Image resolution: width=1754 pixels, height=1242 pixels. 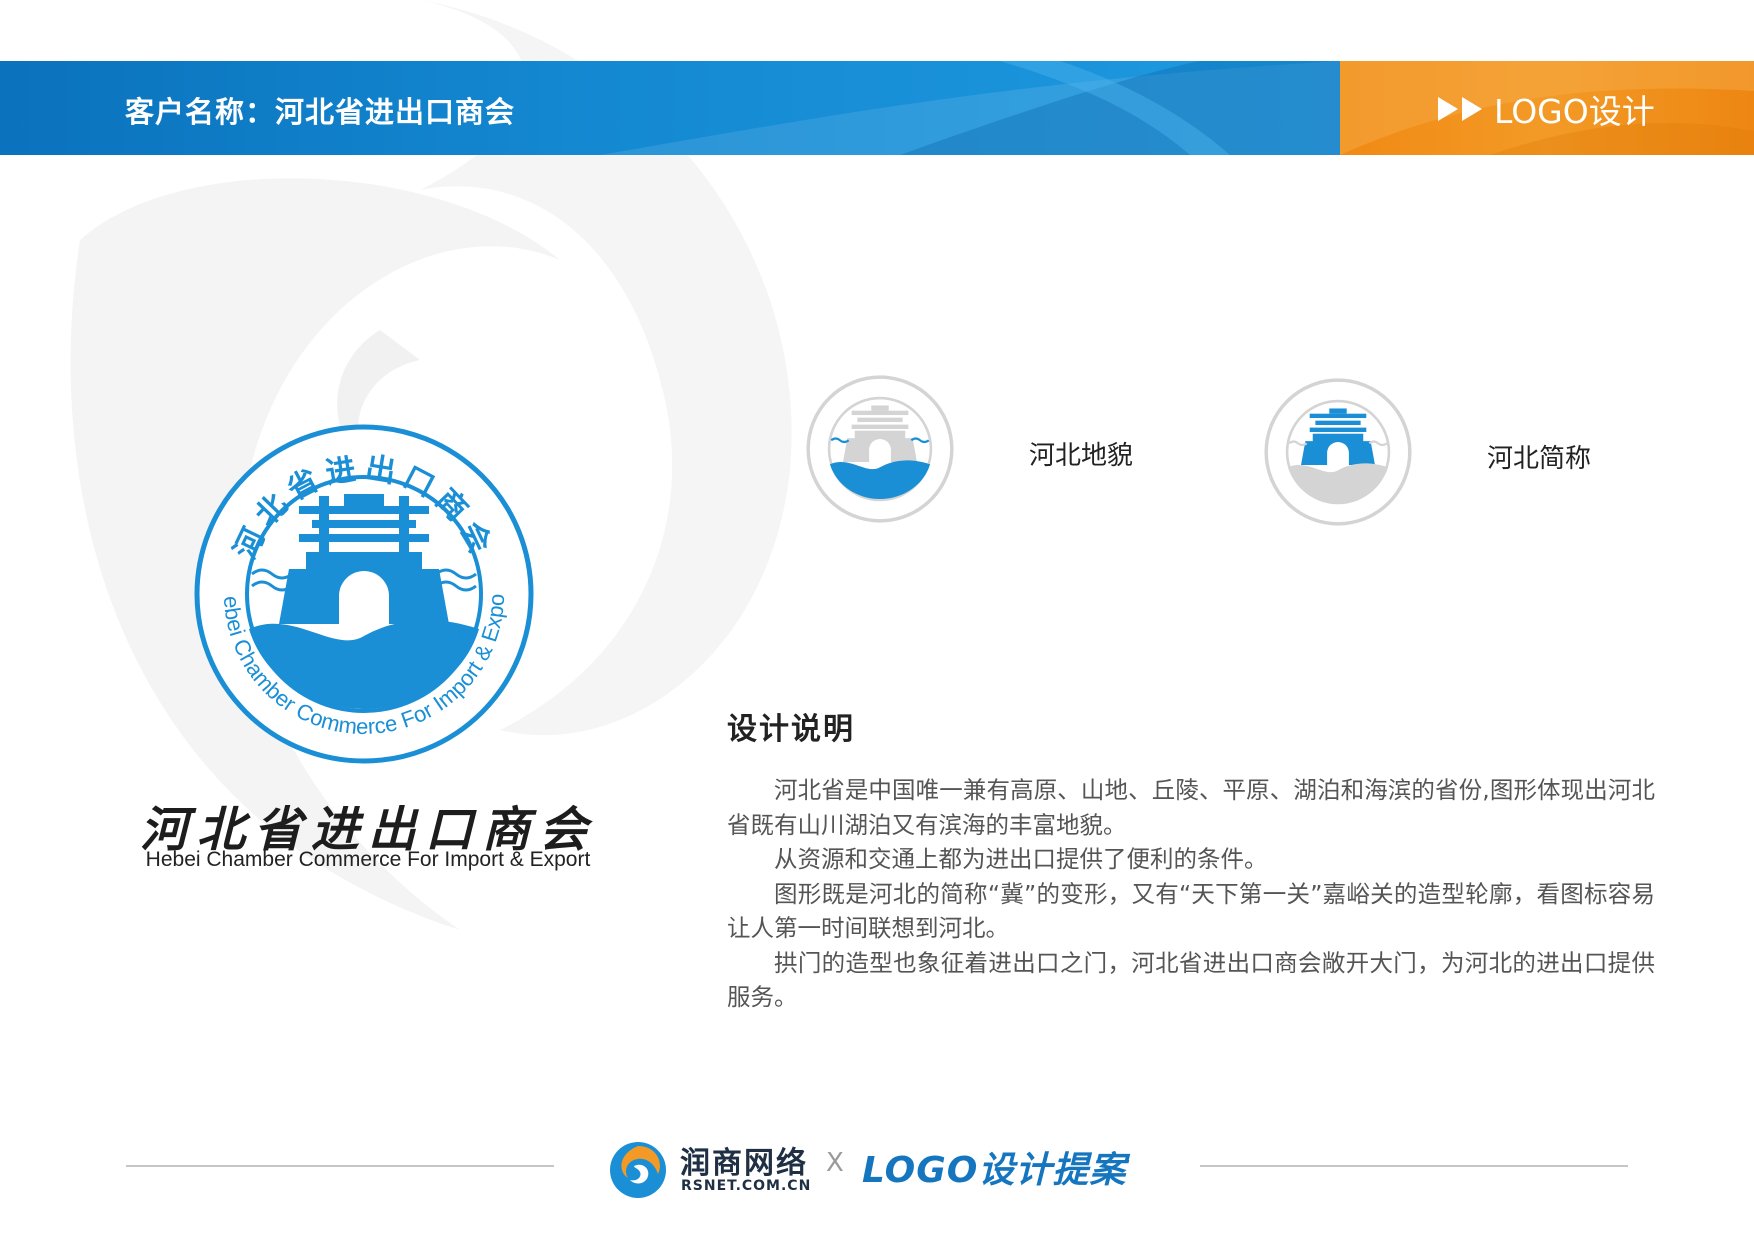 I want to click on header-bar: 客户名称：河北省进出口商会 LOGO设计, so click(x=877, y=108).